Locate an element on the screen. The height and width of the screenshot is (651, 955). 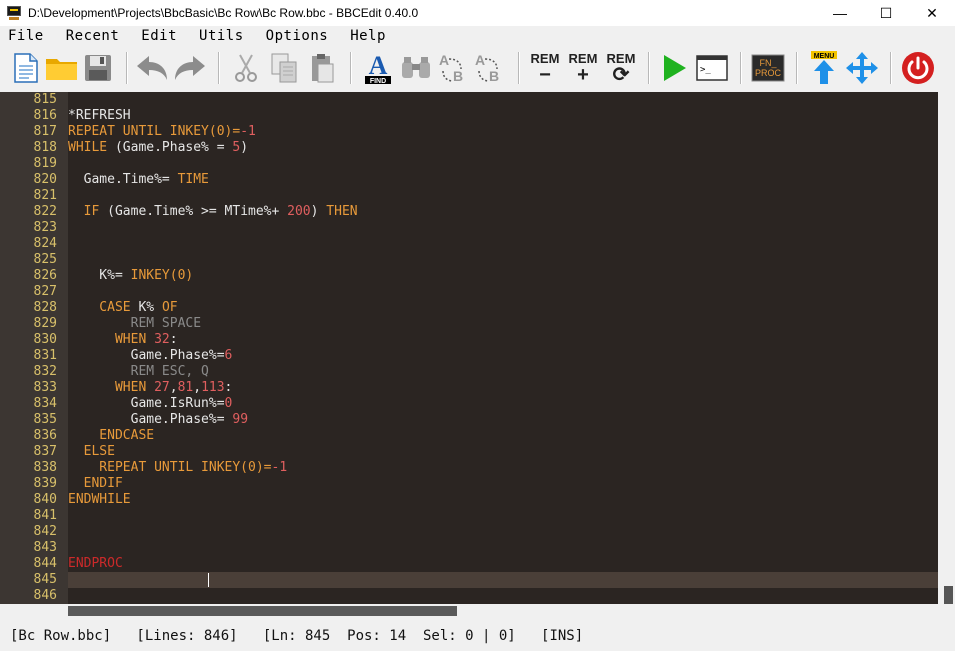
code-line: 824 is located at coordinates (469, 244).